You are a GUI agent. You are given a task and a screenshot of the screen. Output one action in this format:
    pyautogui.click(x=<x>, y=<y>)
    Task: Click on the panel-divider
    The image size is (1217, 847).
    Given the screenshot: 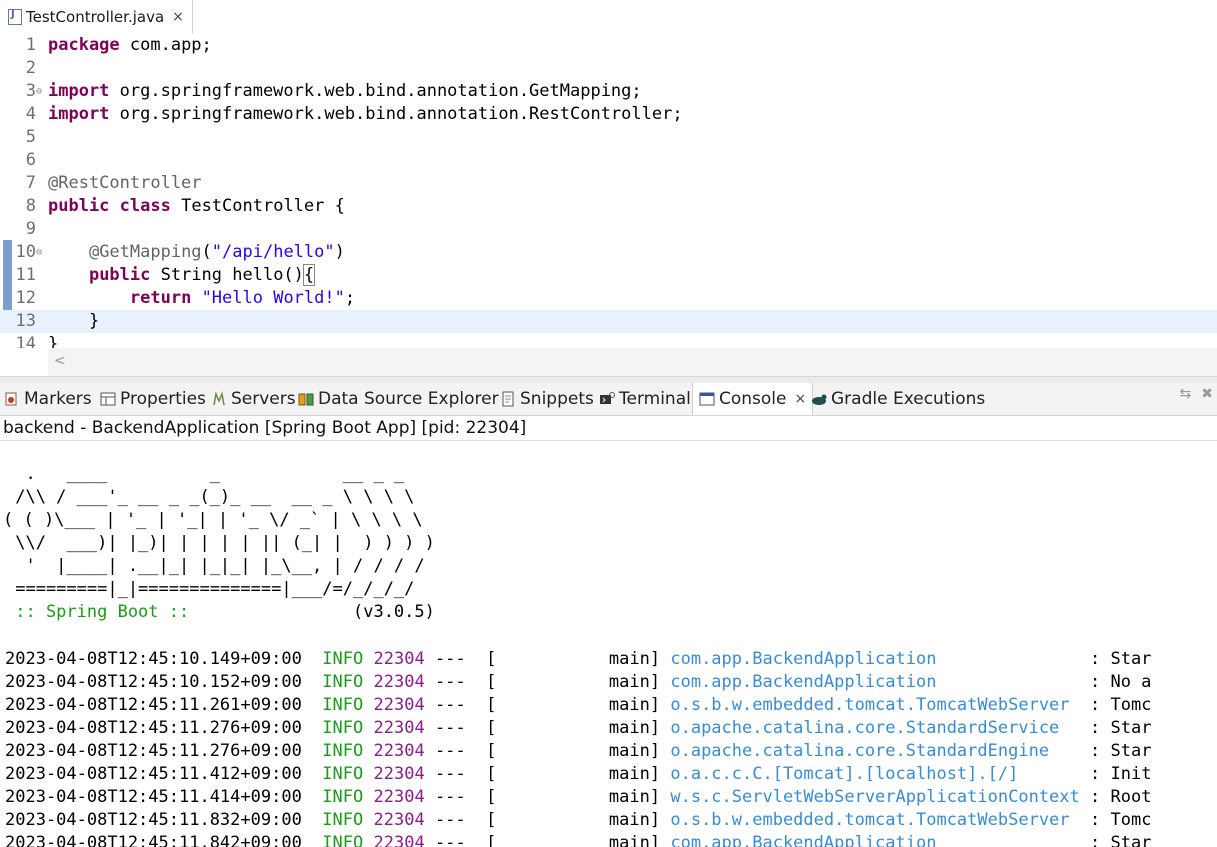 What is the action you would take?
    pyautogui.click(x=608, y=379)
    